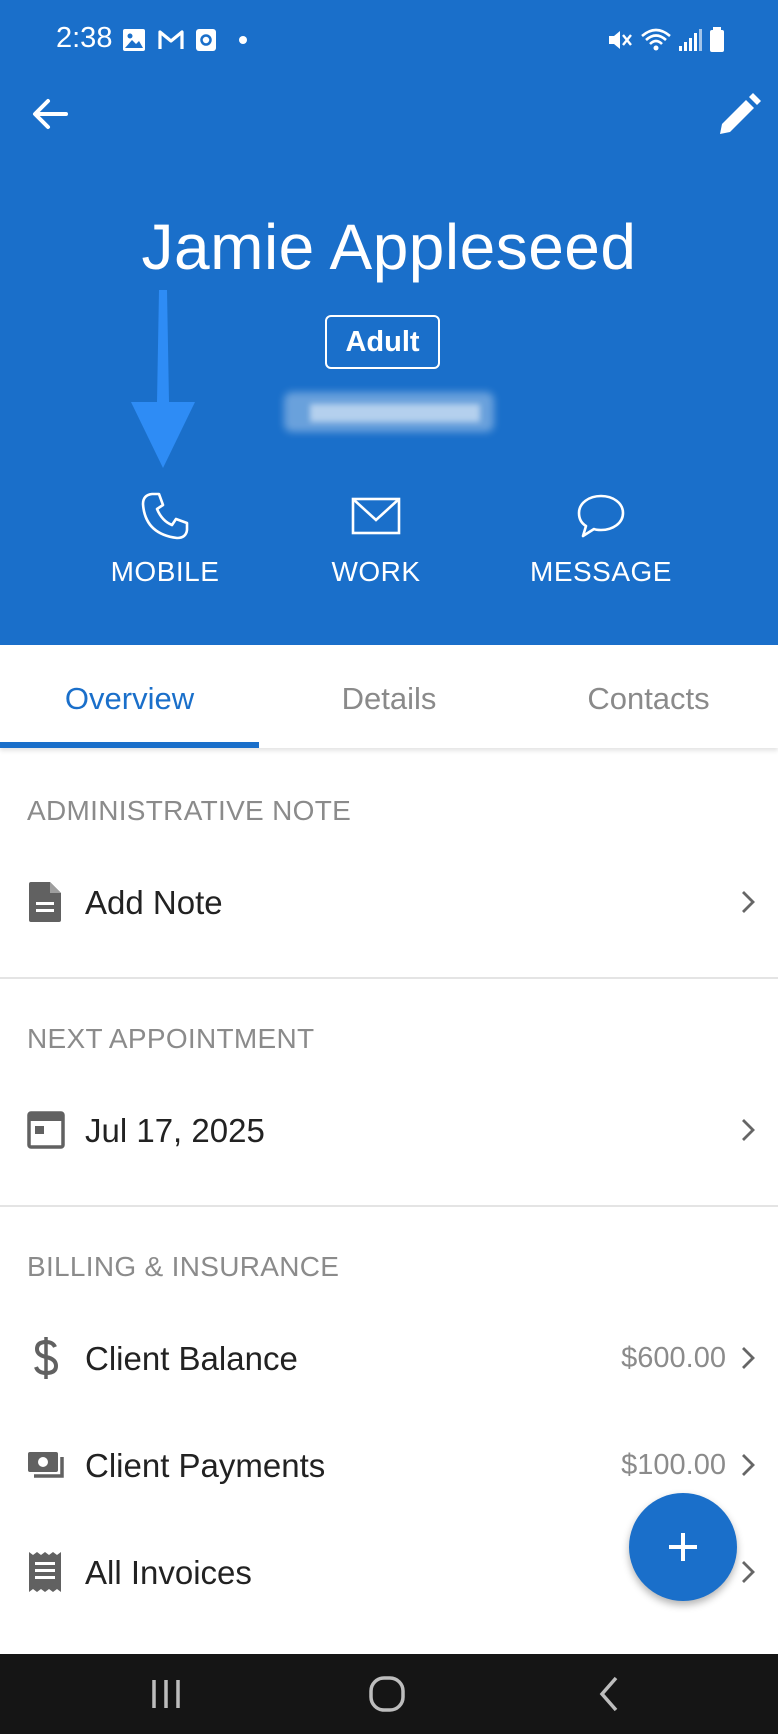 The image size is (778, 1734). What do you see at coordinates (165, 516) in the screenshot?
I see `phone-icon` at bounding box center [165, 516].